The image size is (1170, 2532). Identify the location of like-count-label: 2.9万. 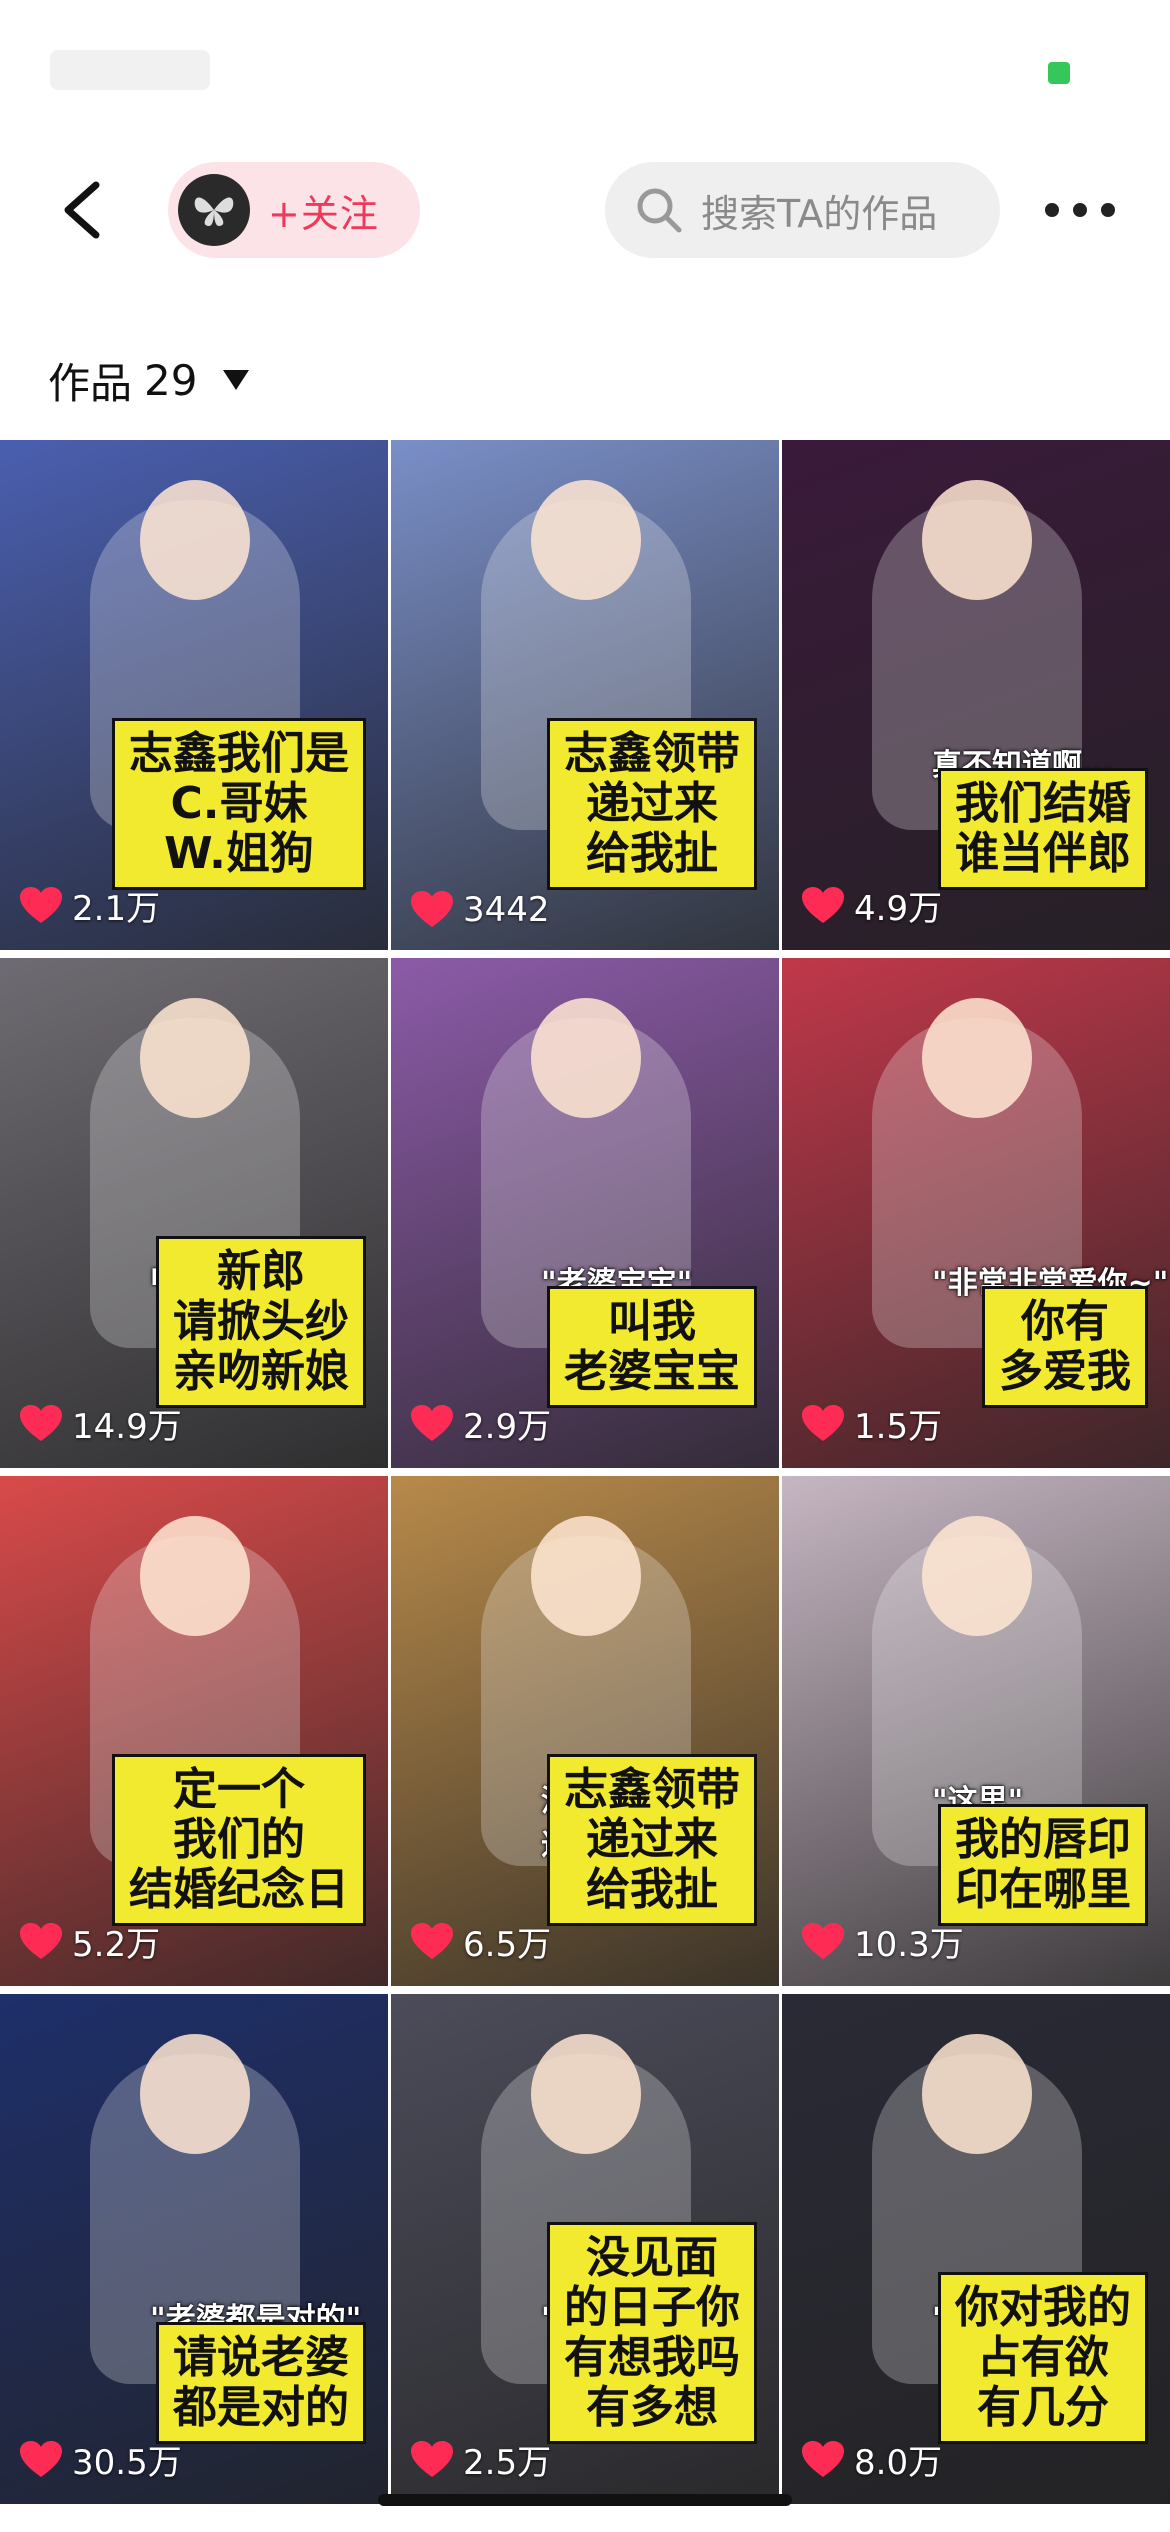
(507, 1427).